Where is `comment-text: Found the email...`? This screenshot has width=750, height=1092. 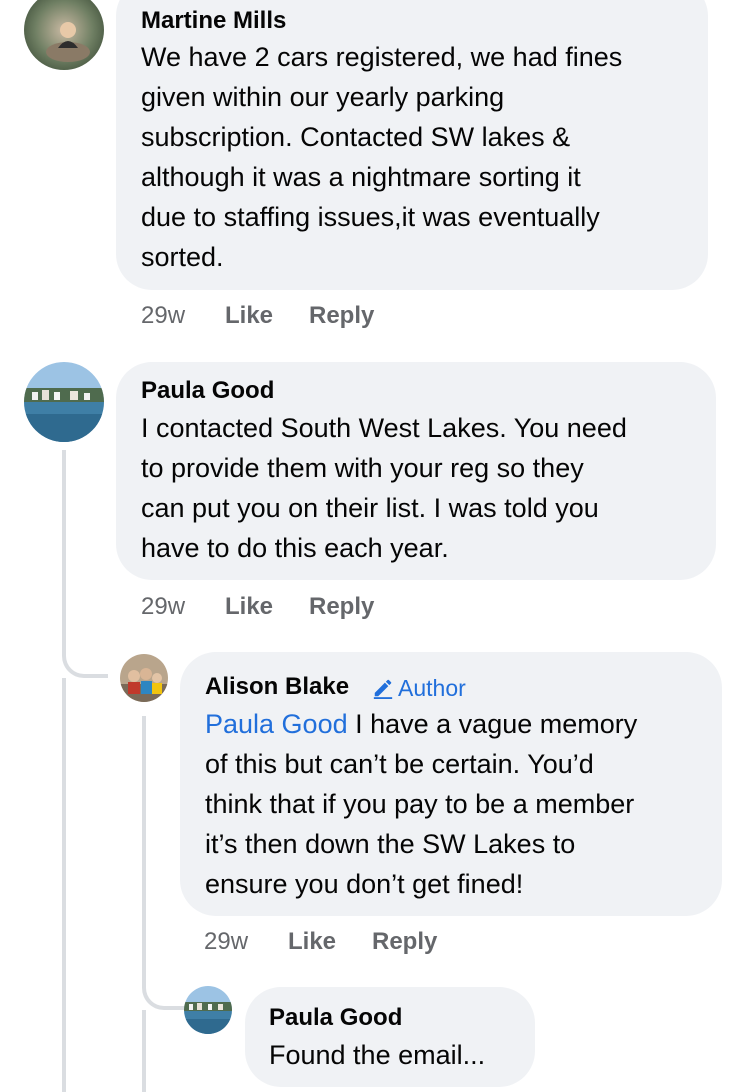
comment-text: Found the email... is located at coordinates (377, 1055).